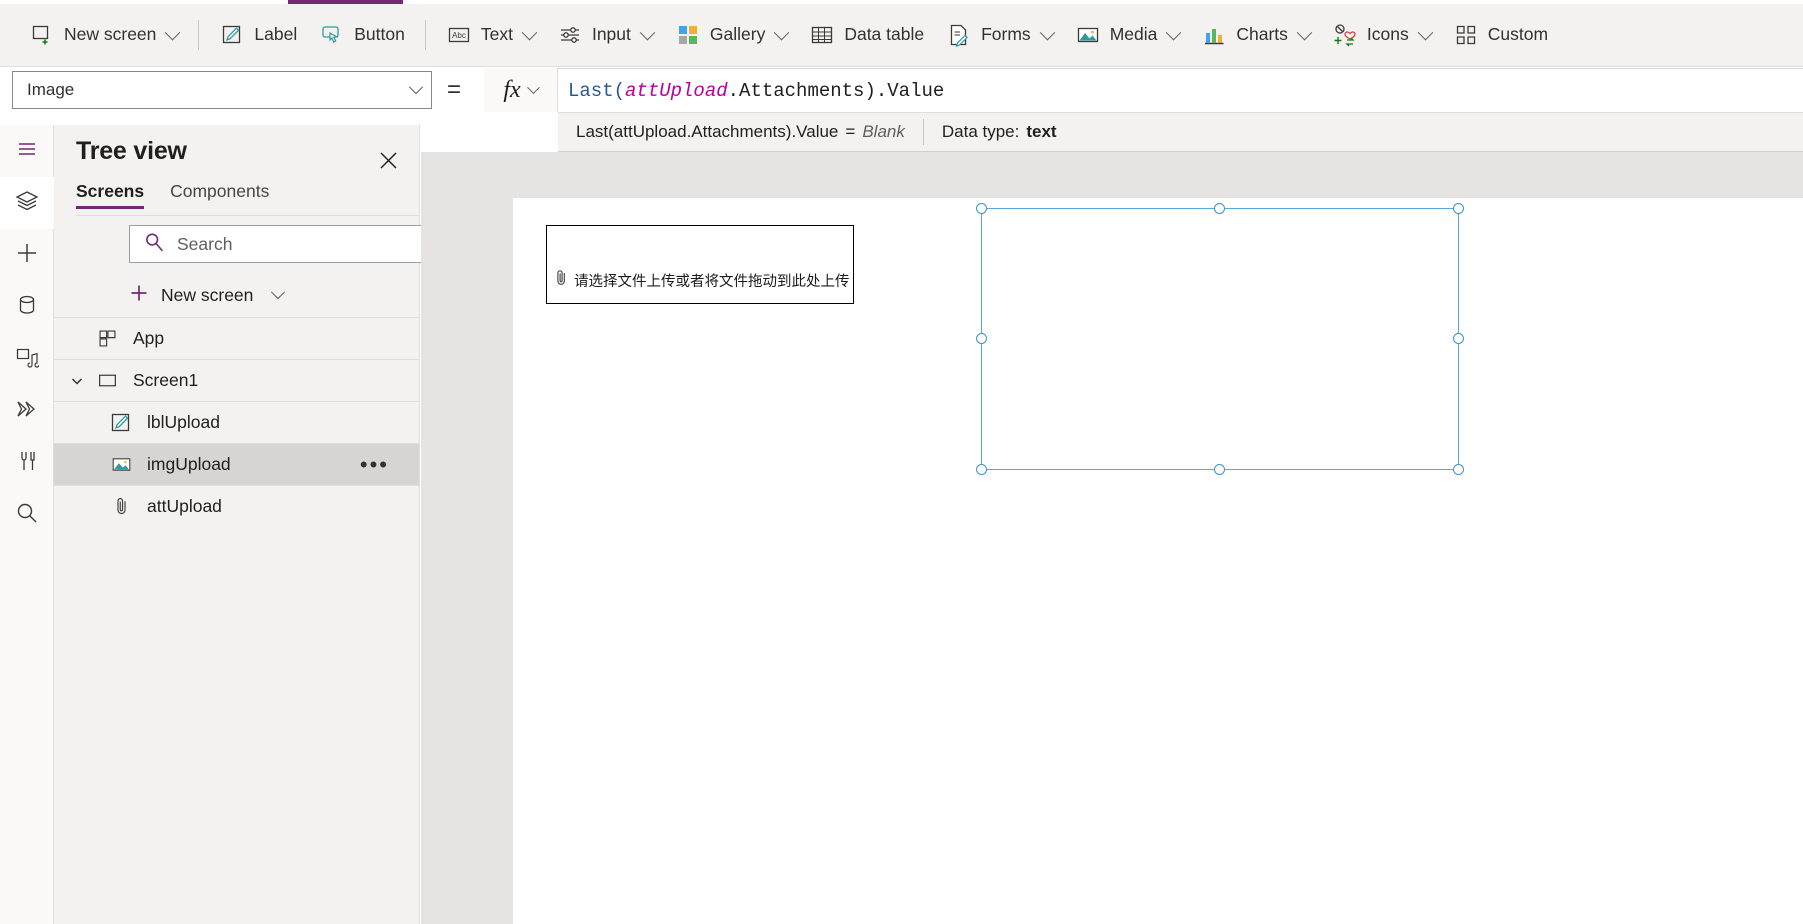 The image size is (1803, 924). I want to click on forms-icon, so click(959, 35).